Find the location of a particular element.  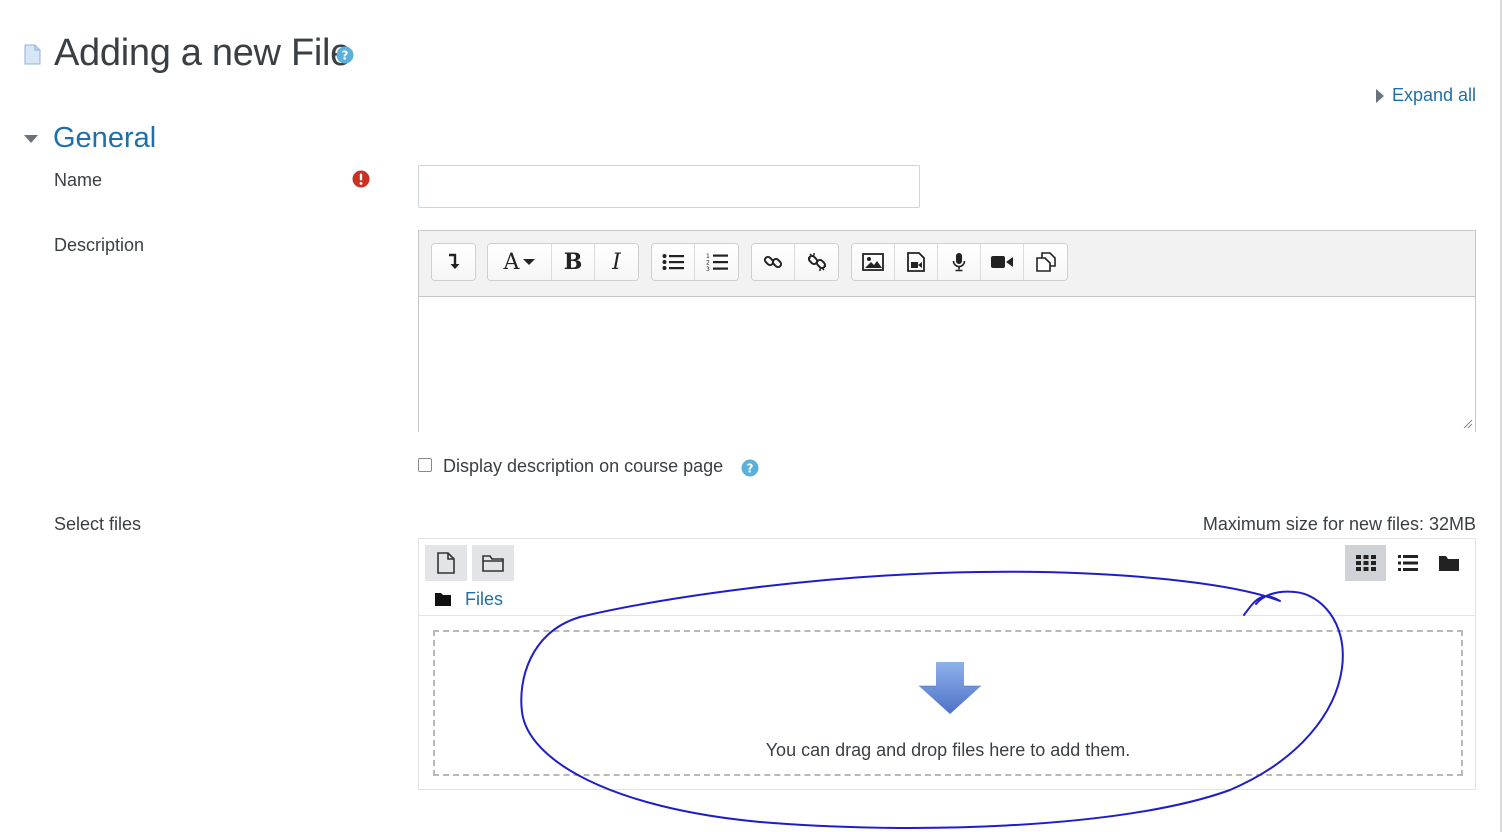

drop-arrow-icon is located at coordinates (950, 688).